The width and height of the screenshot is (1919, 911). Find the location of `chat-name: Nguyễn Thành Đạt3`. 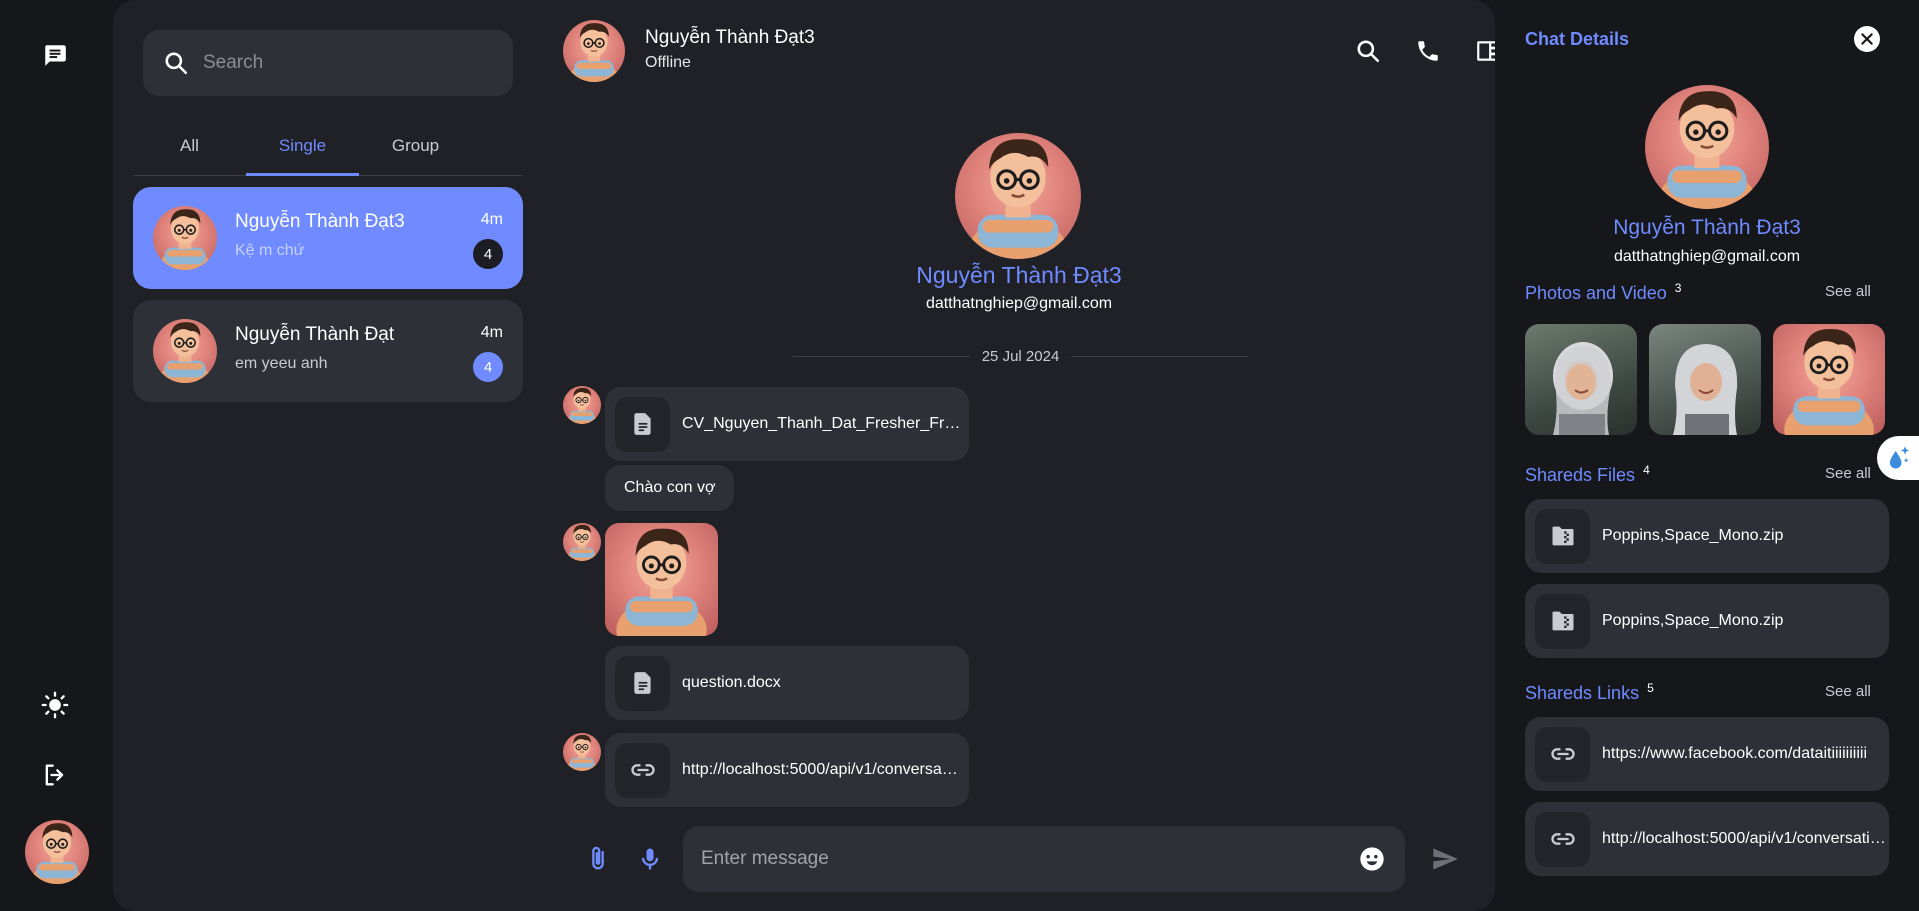

chat-name: Nguyễn Thành Đạt3 is located at coordinates (320, 221).